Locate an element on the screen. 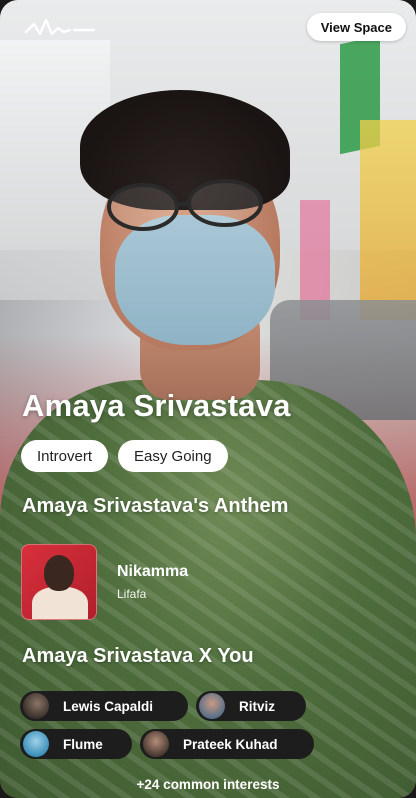  album-art-figure is located at coordinates (60, 603).